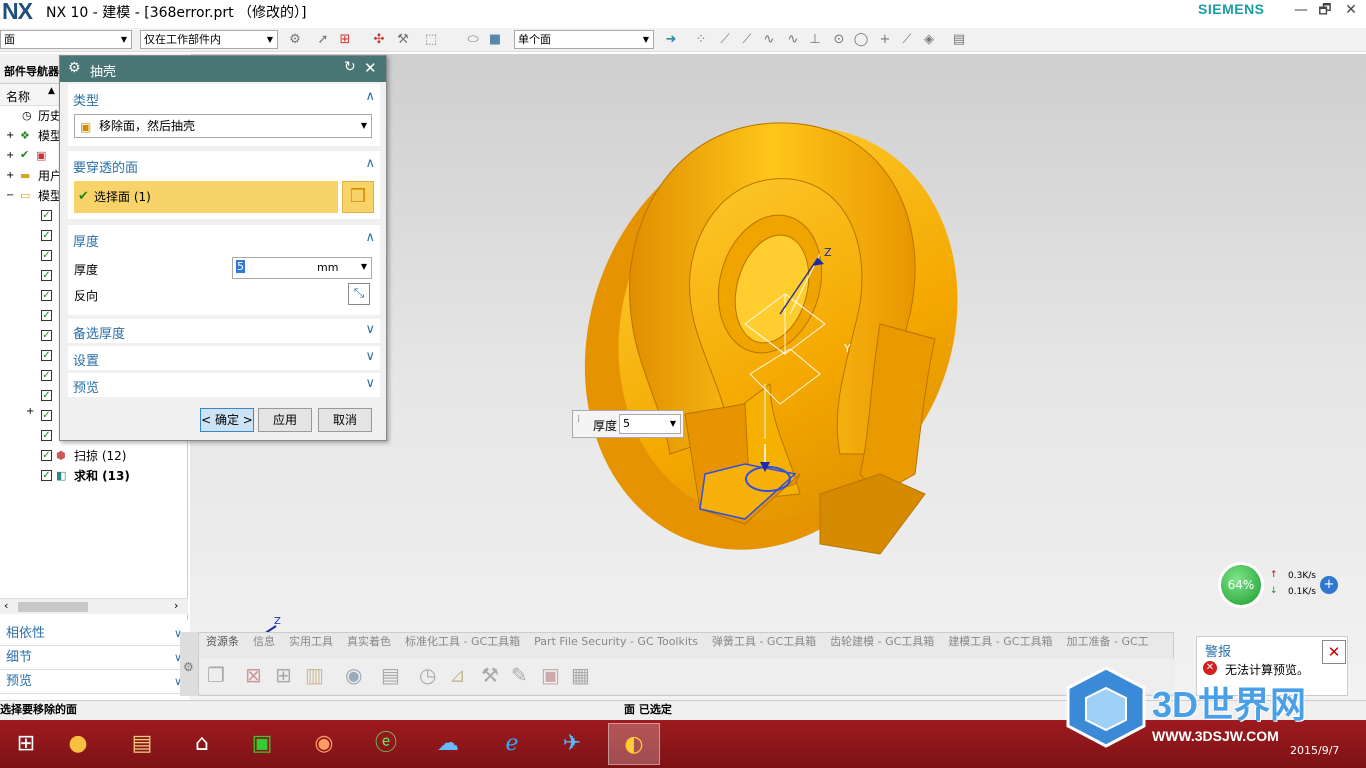  Describe the element at coordinates (94, 476) in the screenshot. I see `tree-row-unite: ✓ ◧ 求和 (13)` at that location.